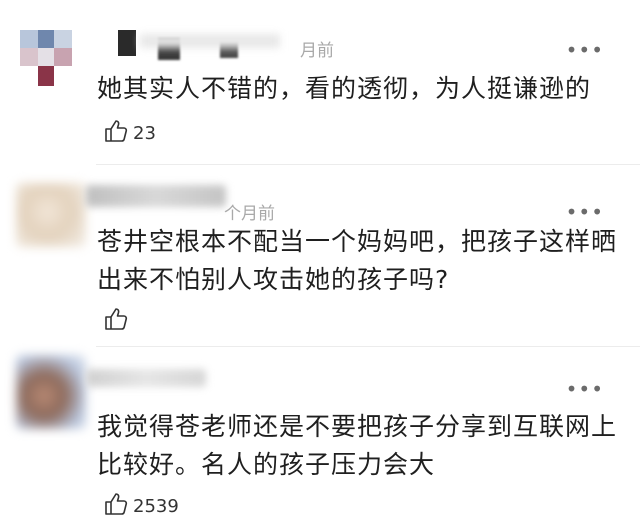 This screenshot has height=525, width=640. Describe the element at coordinates (129, 133) in the screenshot. I see `like-button: 23` at that location.